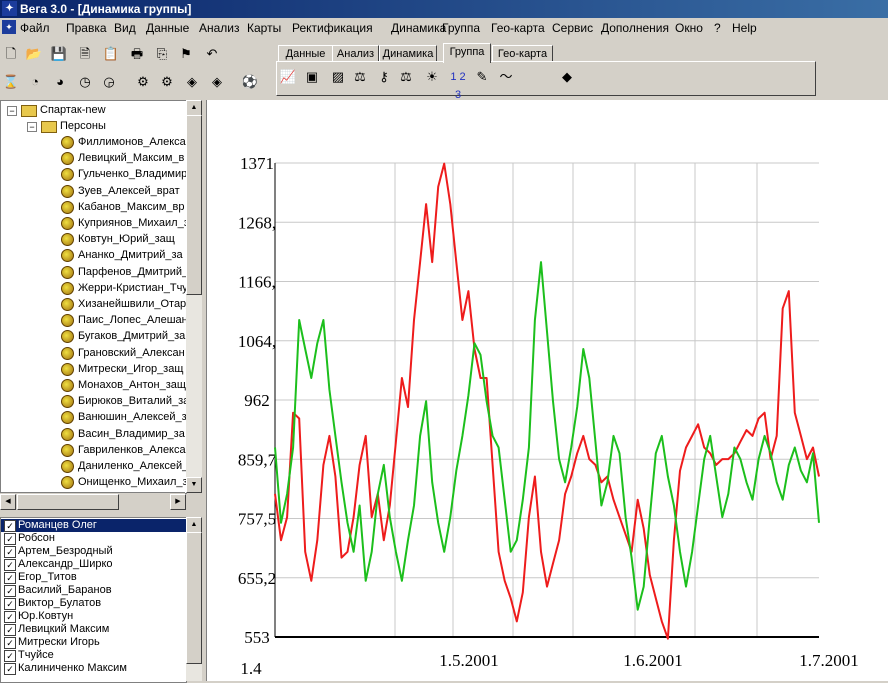  I want to click on checklist-scroll-thumb, so click(194, 598).